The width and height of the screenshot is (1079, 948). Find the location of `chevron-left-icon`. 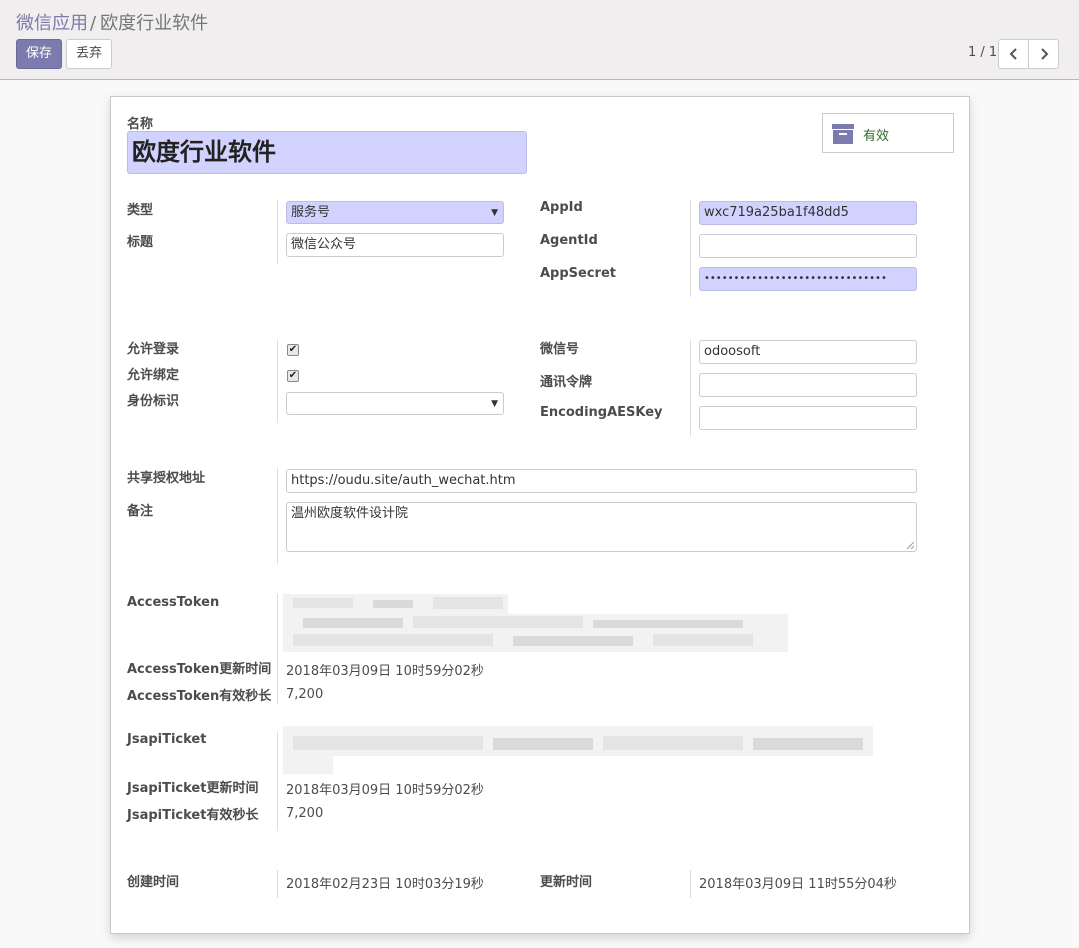

chevron-left-icon is located at coordinates (1013, 54).